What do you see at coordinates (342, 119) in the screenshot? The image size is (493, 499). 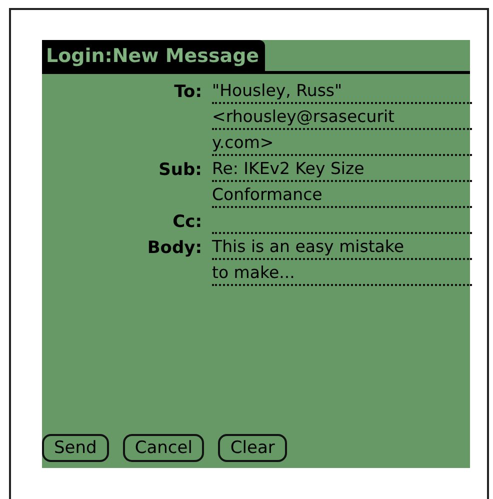 I see `text-field: "Housley, Russ" <rhousley@rsasecurit y.com>` at bounding box center [342, 119].